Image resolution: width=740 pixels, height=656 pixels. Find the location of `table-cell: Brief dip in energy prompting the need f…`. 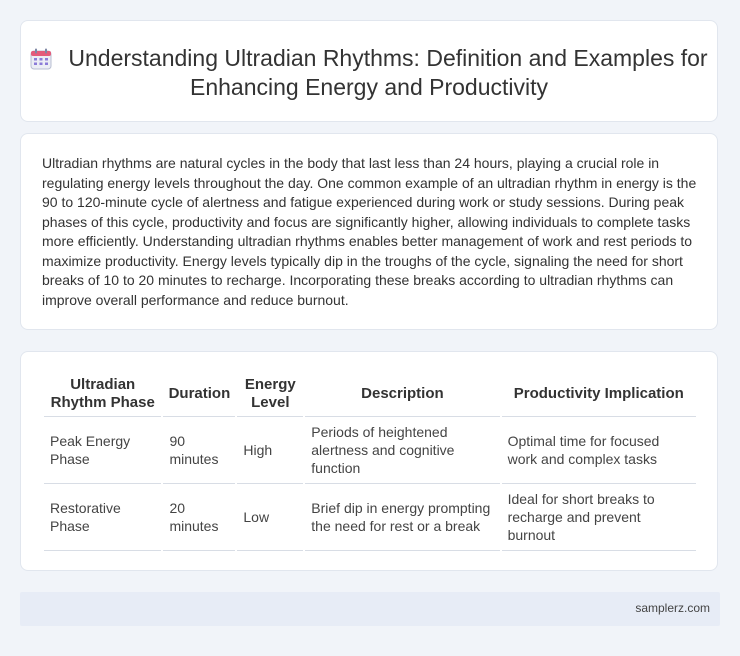

table-cell: Brief dip in energy prompting the need f… is located at coordinates (402, 517).